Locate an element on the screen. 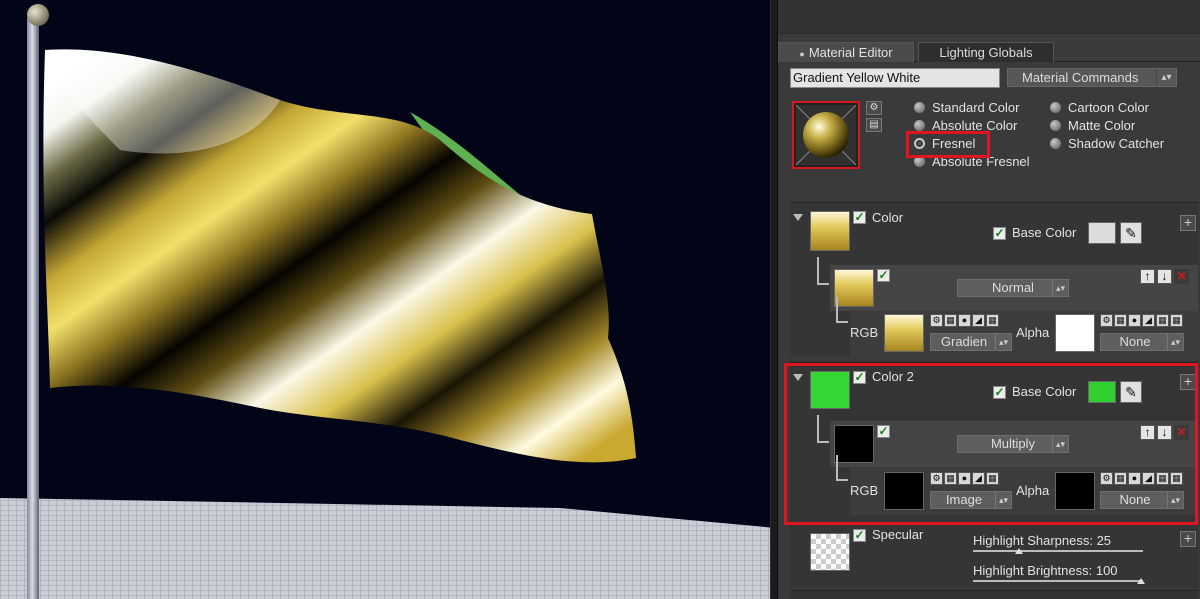  tab-material-editor: ● Material Editor is located at coordinates (846, 52).